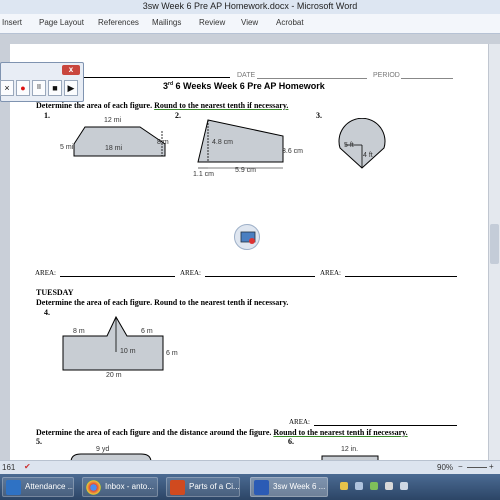  What do you see at coordinates (23, 88) in the screenshot?
I see `recorder-record-button: ●` at bounding box center [23, 88].